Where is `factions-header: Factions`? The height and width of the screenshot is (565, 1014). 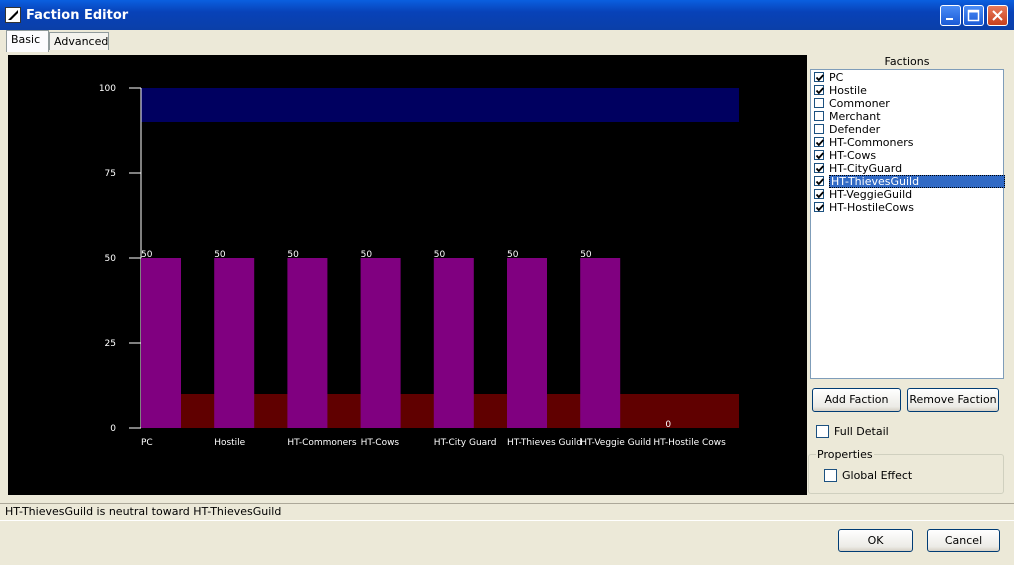
factions-header: Factions is located at coordinates (907, 61).